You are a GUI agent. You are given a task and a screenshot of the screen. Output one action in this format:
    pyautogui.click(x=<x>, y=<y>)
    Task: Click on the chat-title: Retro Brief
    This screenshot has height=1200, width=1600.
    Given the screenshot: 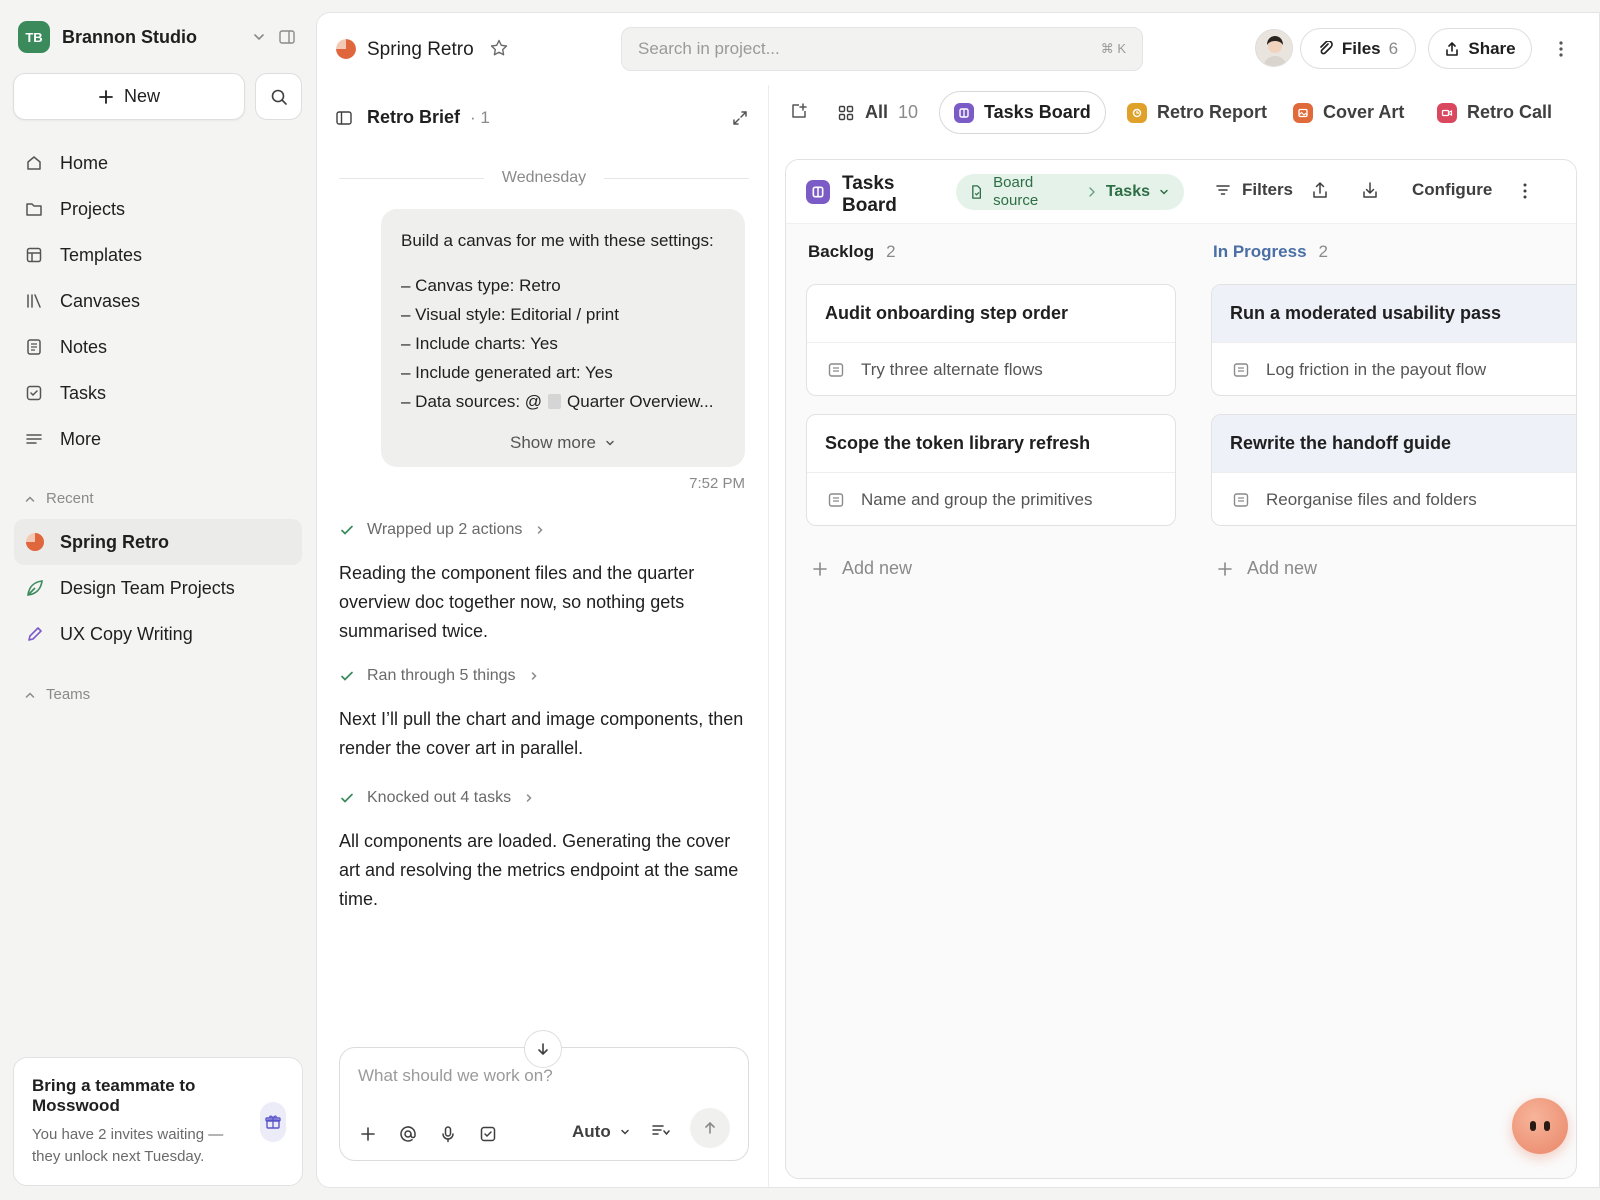 What is the action you would take?
    pyautogui.click(x=414, y=117)
    